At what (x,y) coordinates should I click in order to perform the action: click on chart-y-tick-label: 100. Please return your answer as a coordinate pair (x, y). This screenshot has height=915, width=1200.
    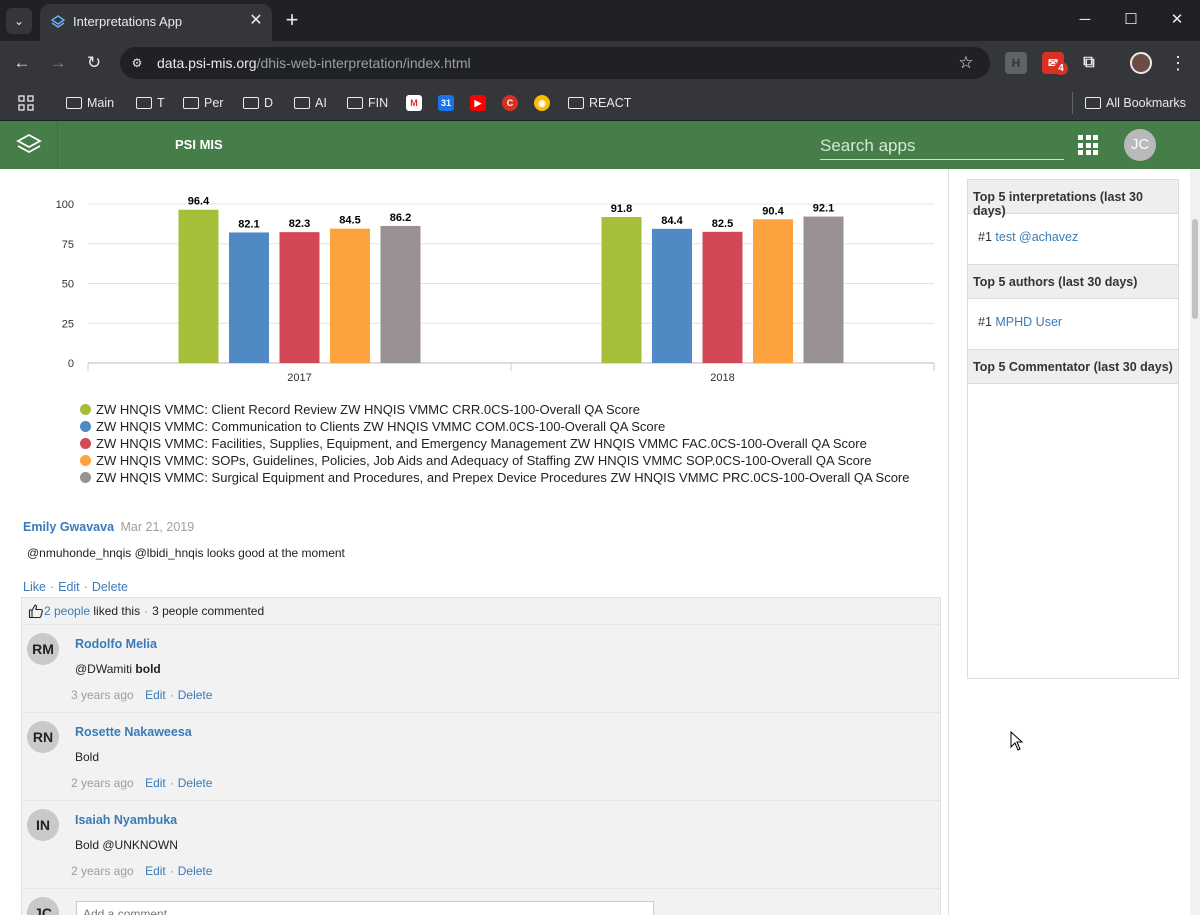
    Looking at the image, I should click on (65, 205).